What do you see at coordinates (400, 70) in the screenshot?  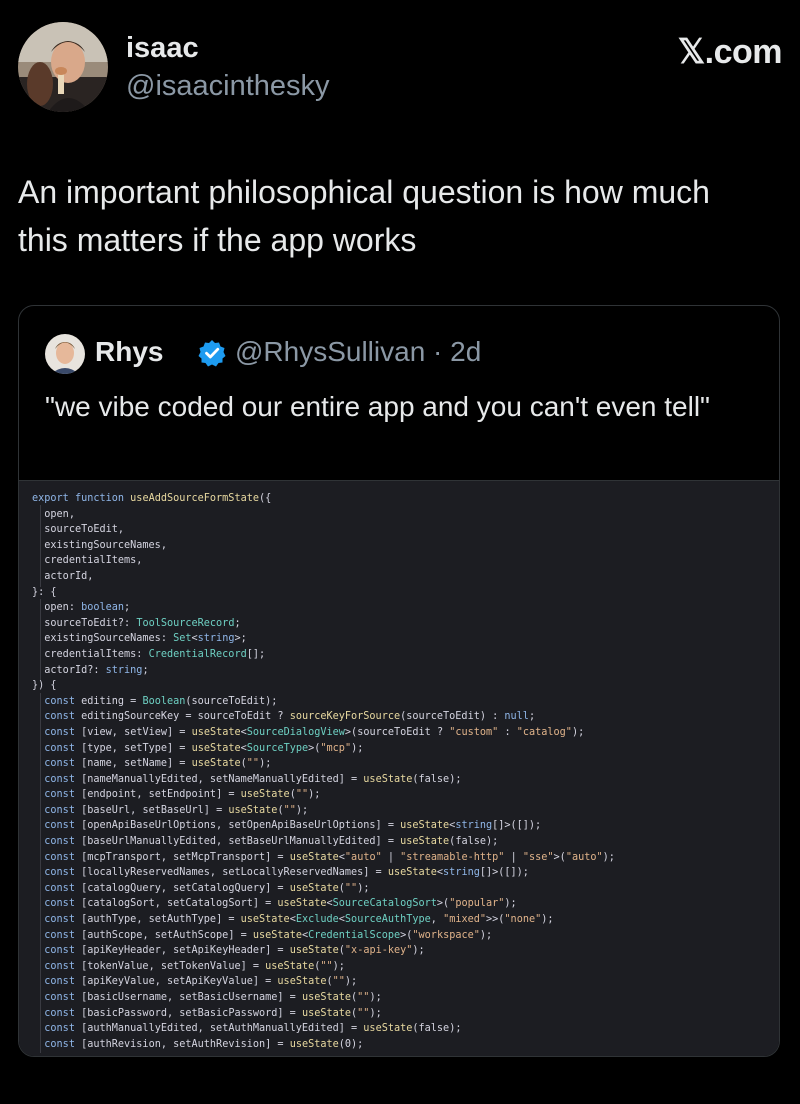 I see `tweet-header: isaac @isaacinthesky 𝕏.com` at bounding box center [400, 70].